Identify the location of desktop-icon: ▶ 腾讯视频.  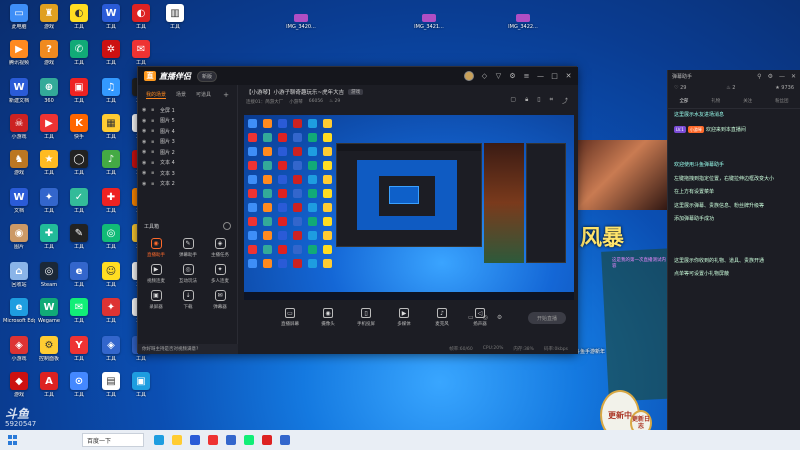
(19, 53).